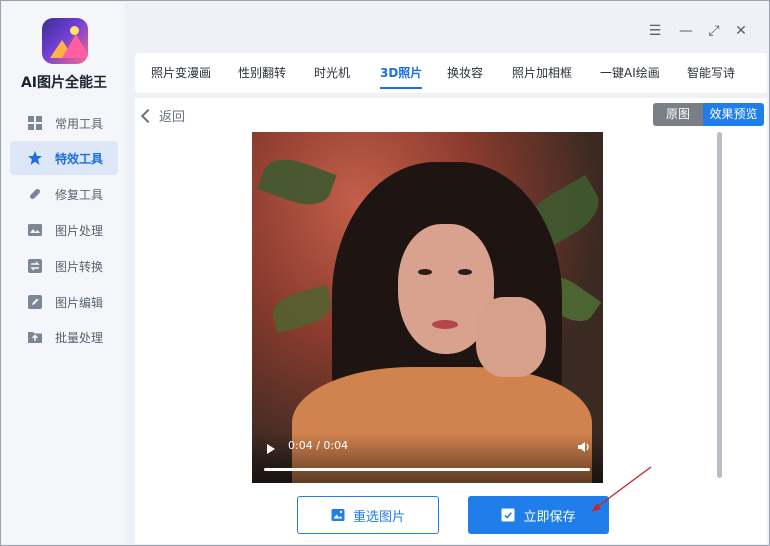 The image size is (770, 546). What do you see at coordinates (35, 123) in the screenshot?
I see `grid-icon` at bounding box center [35, 123].